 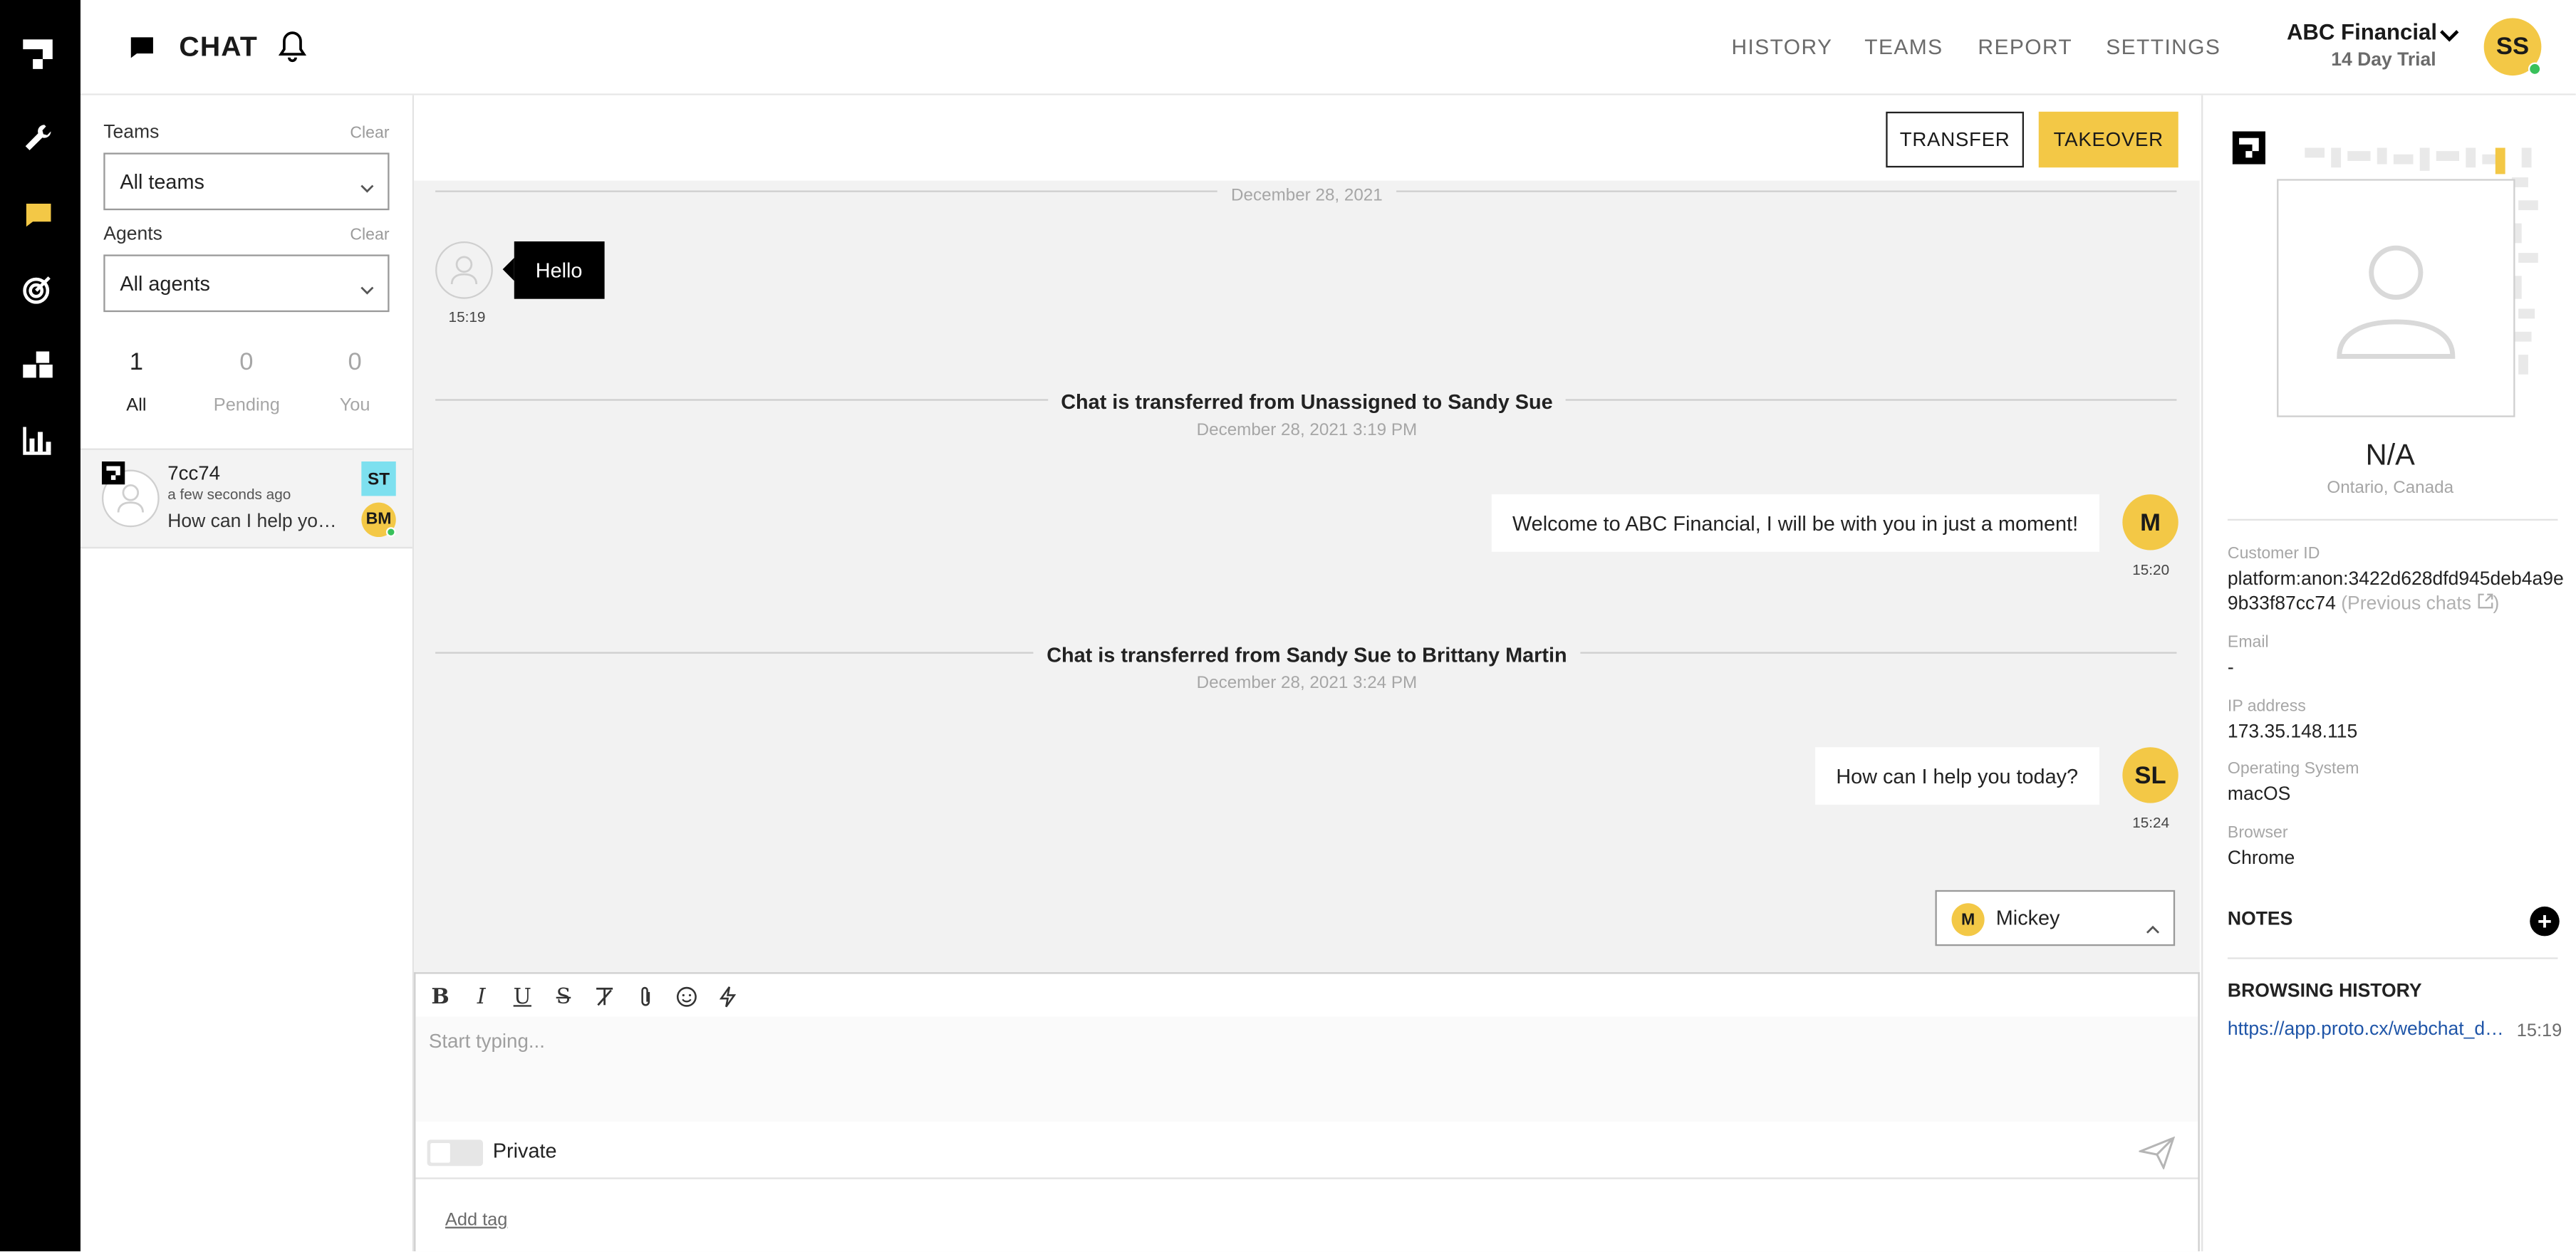 I want to click on count-you-value: 0, so click(x=355, y=362).